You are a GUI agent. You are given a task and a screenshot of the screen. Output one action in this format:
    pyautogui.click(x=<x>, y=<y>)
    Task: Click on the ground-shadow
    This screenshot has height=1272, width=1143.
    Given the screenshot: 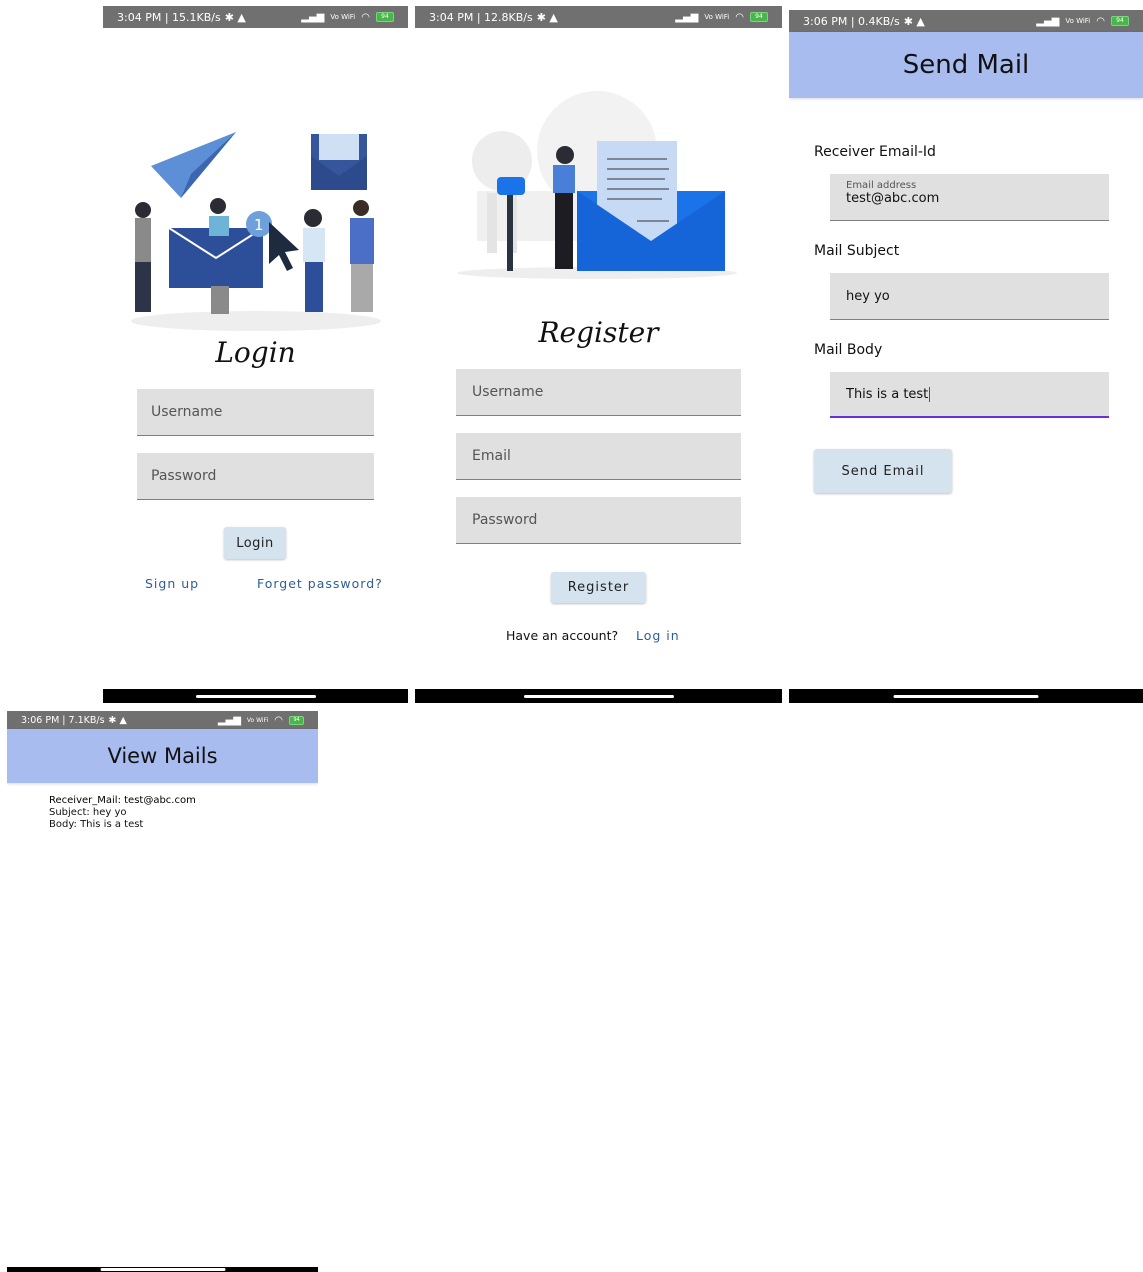 What is the action you would take?
    pyautogui.click(x=256, y=321)
    